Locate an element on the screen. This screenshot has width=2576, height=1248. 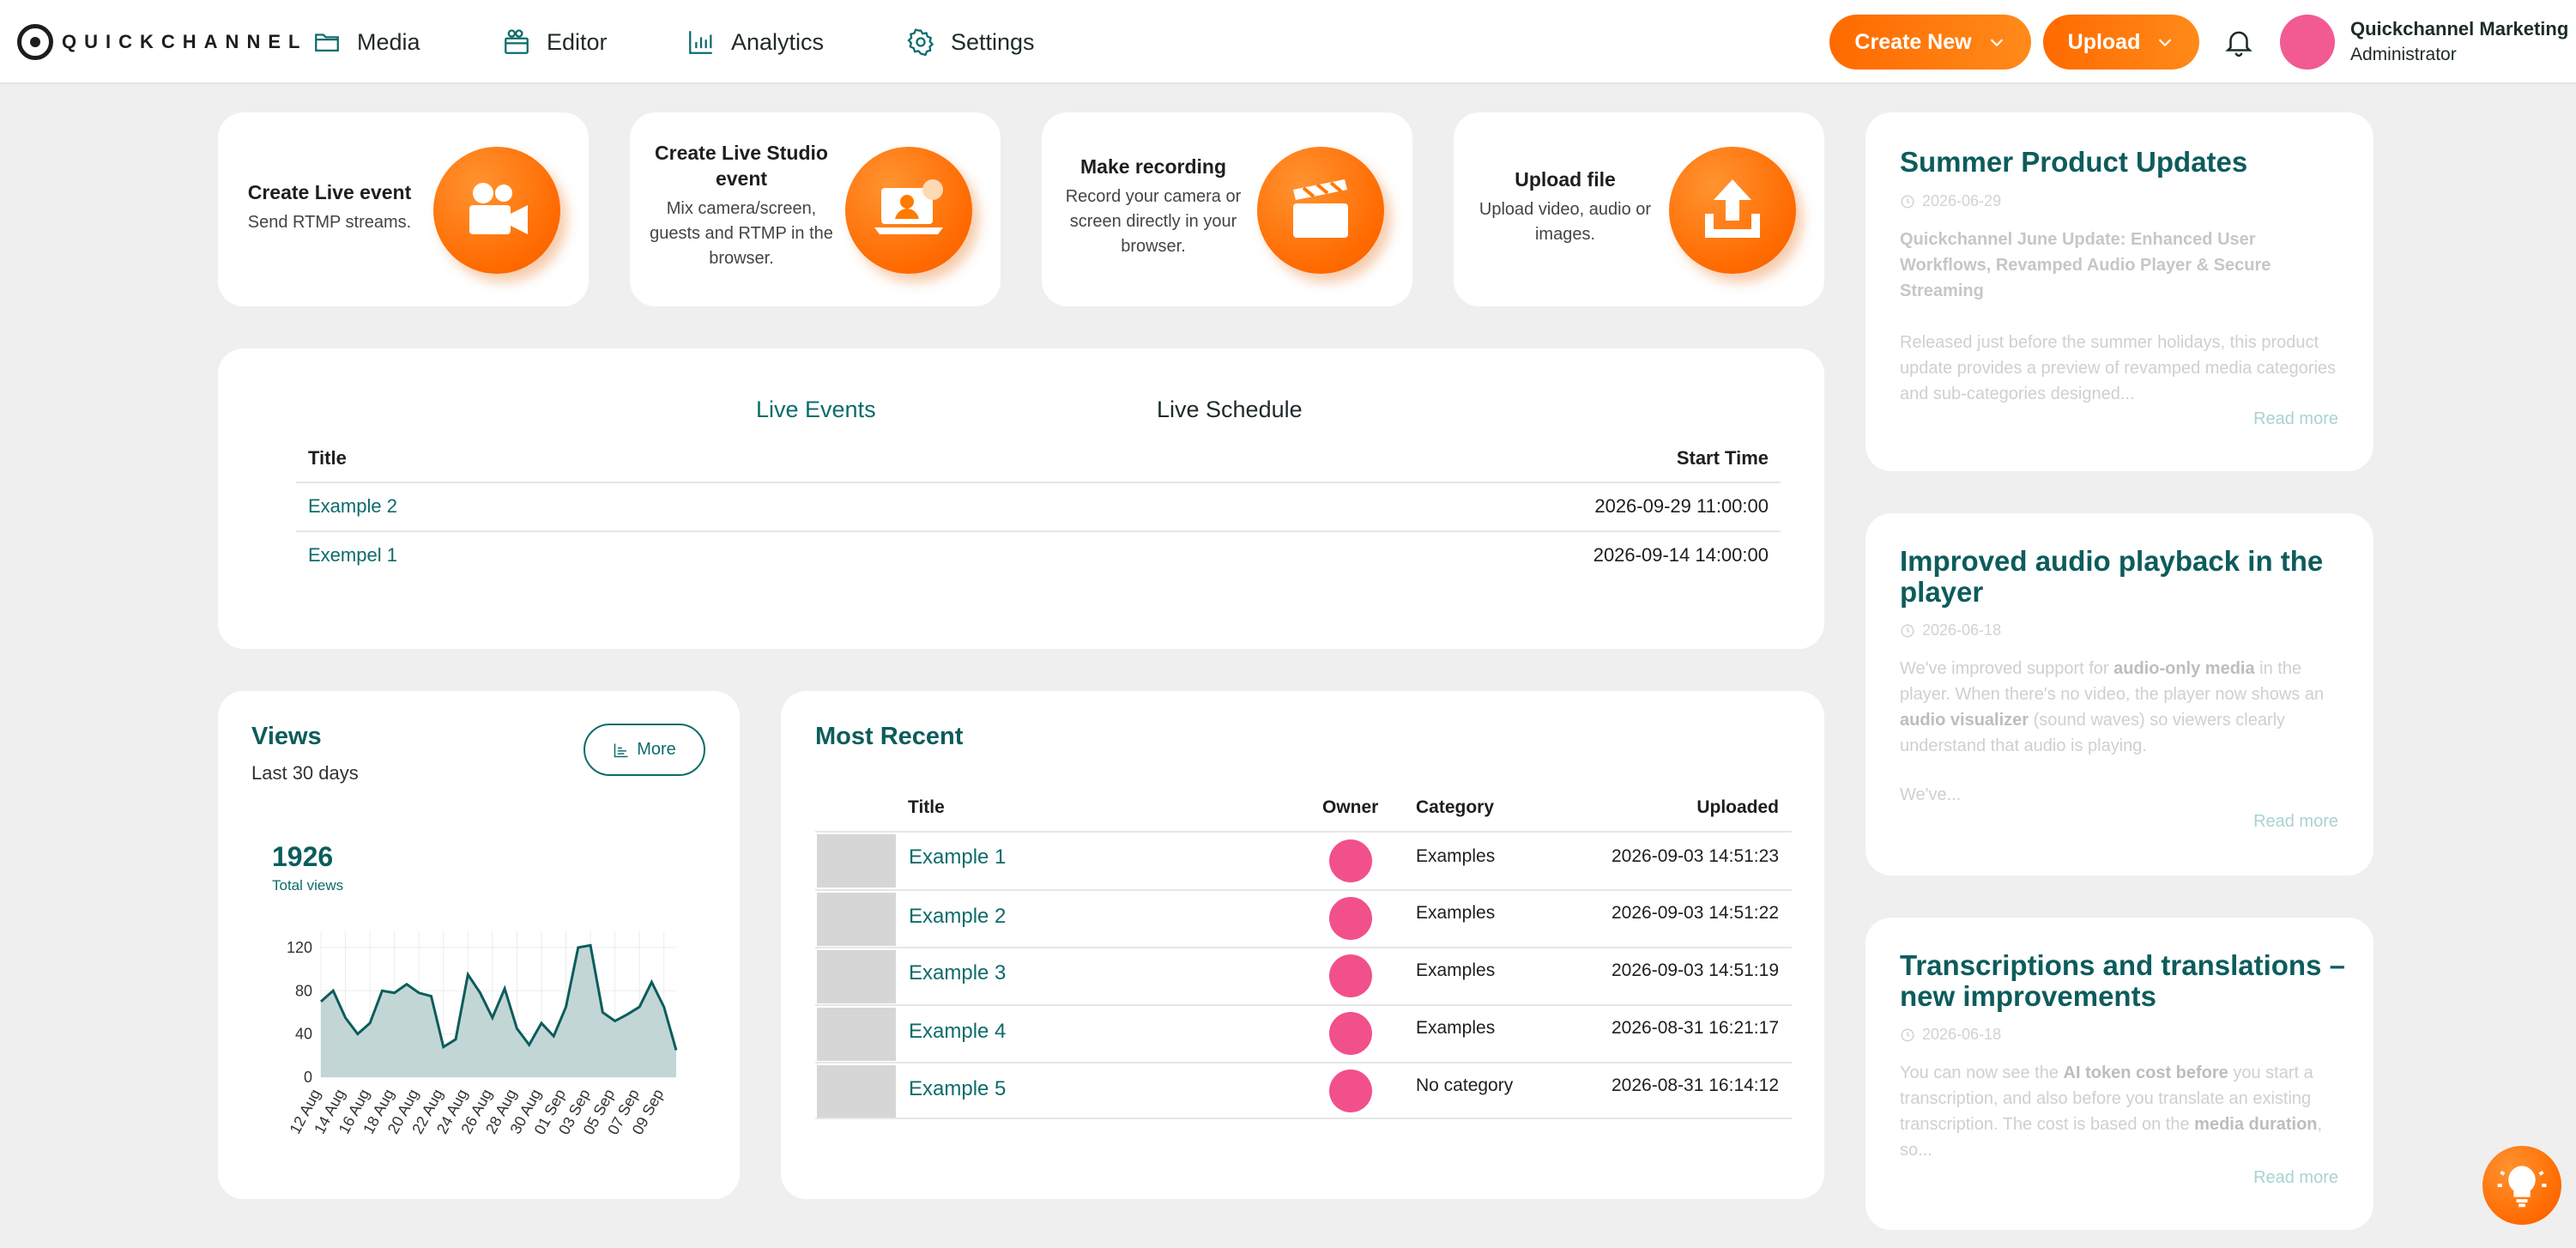
bell-icon is located at coordinates (2238, 42).